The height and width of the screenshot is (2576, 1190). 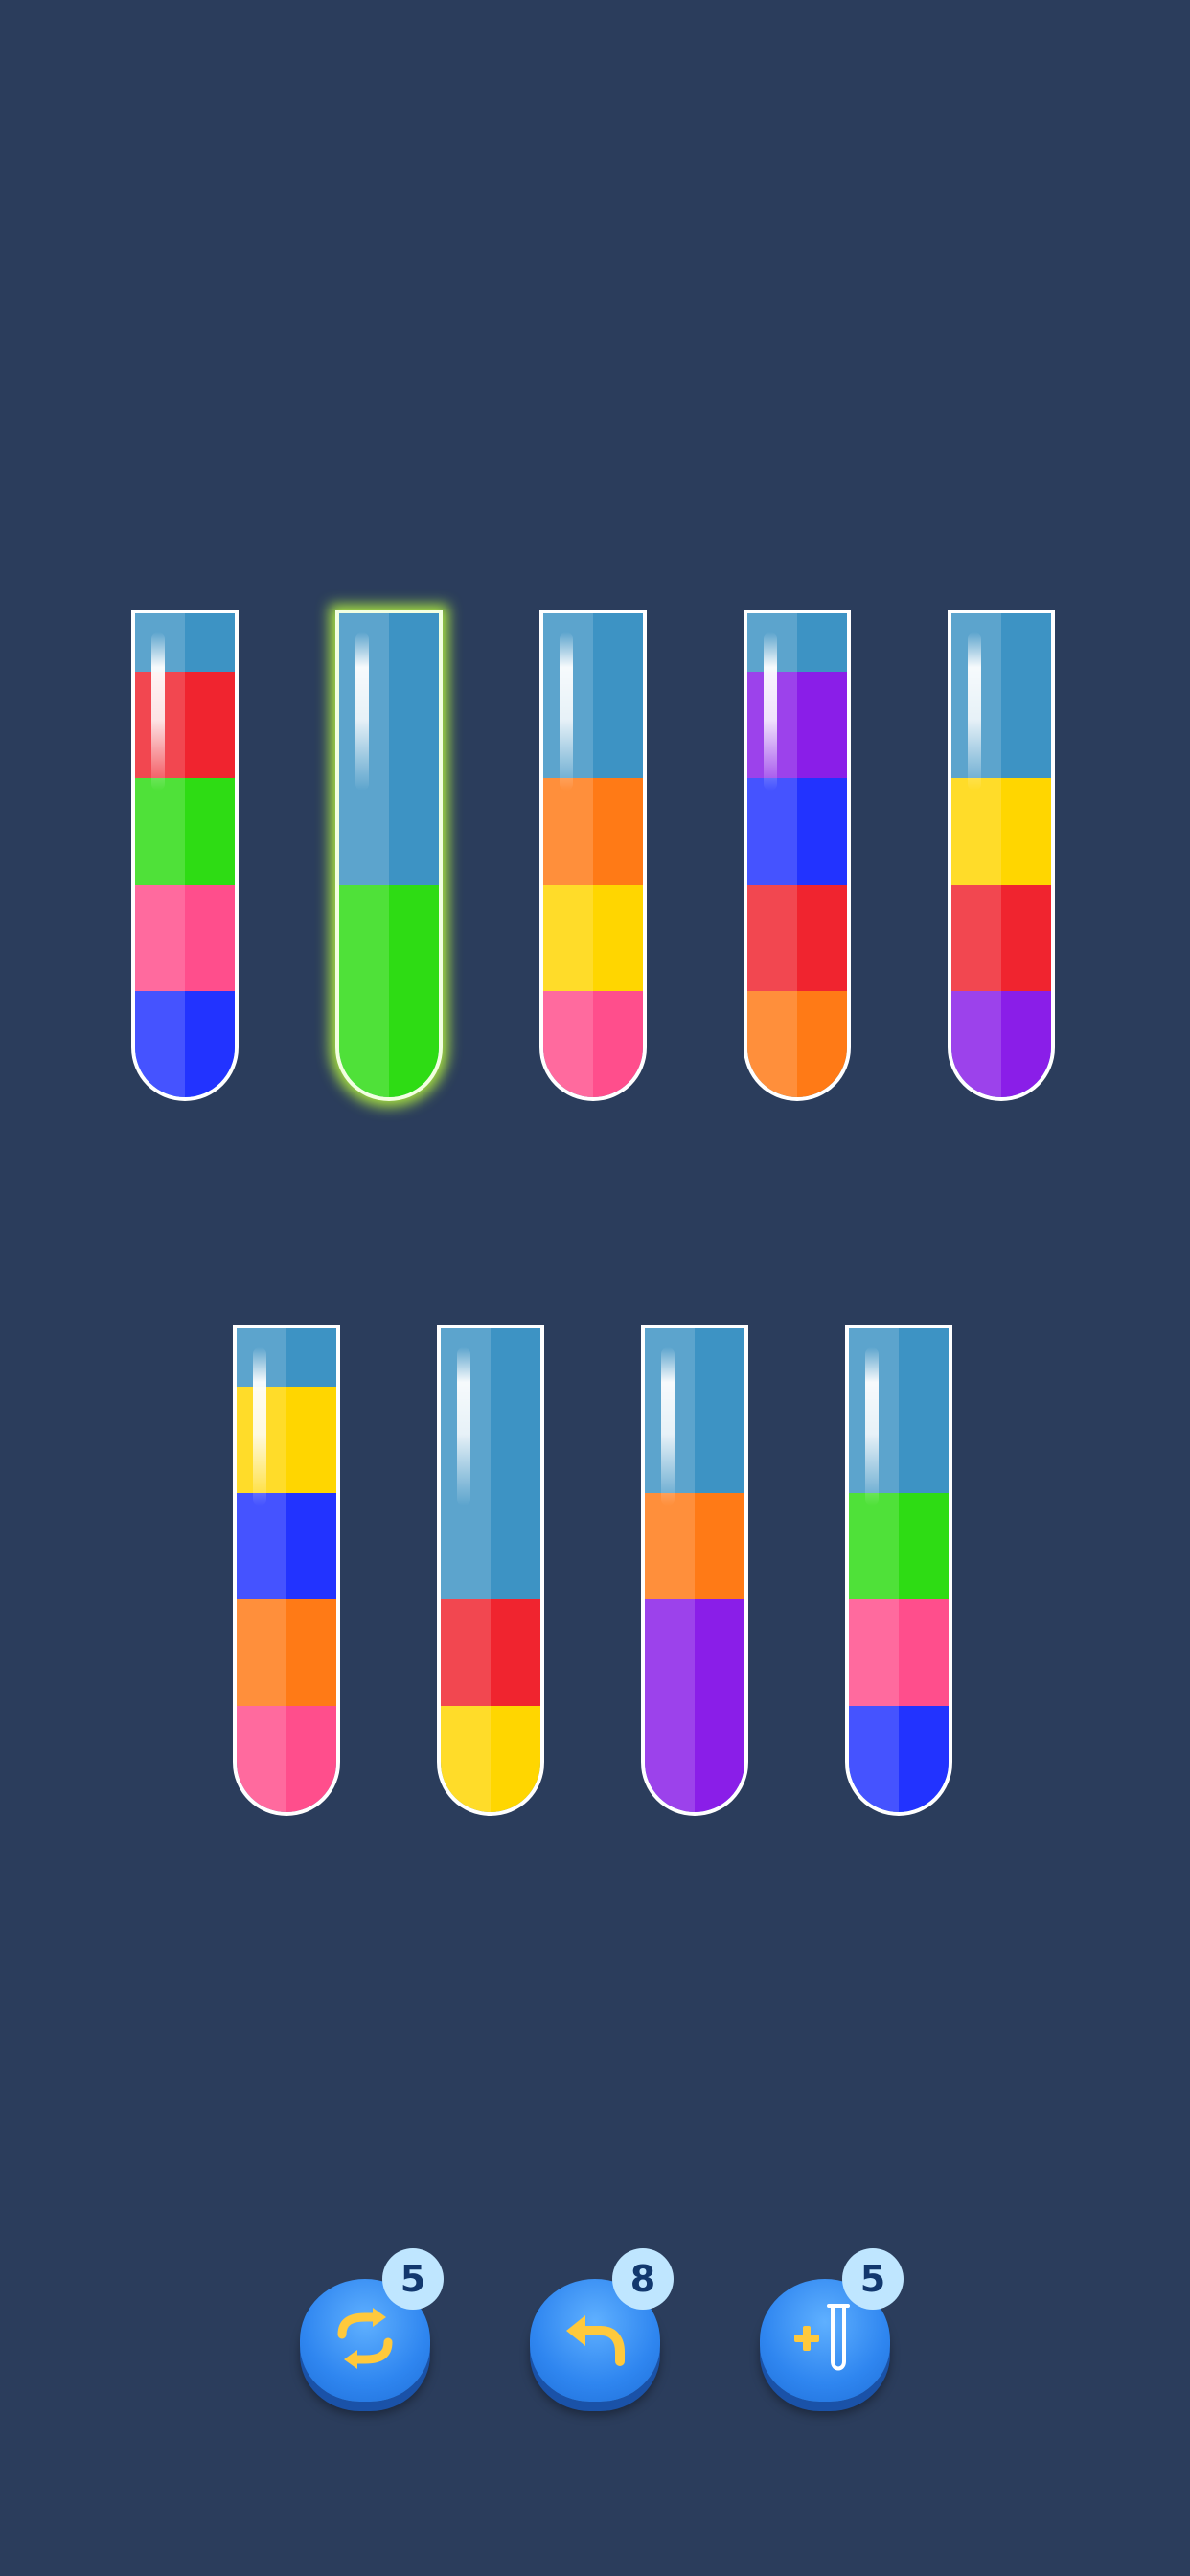 What do you see at coordinates (365, 2338) in the screenshot?
I see `shuffle-icon` at bounding box center [365, 2338].